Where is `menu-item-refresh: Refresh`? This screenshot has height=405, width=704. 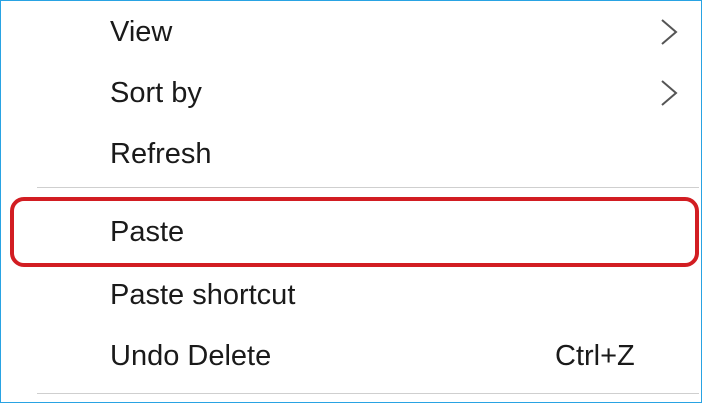
menu-item-refresh: Refresh is located at coordinates (351, 154).